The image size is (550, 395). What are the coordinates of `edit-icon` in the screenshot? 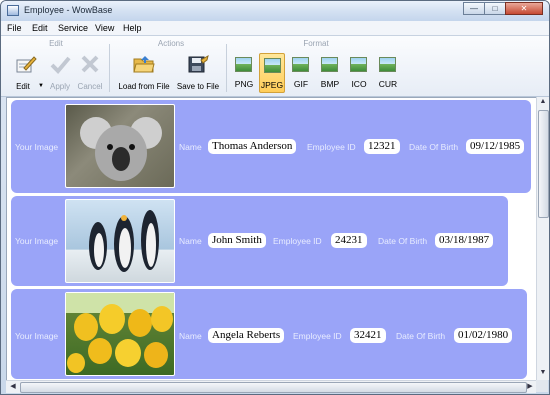 It's located at (26, 64).